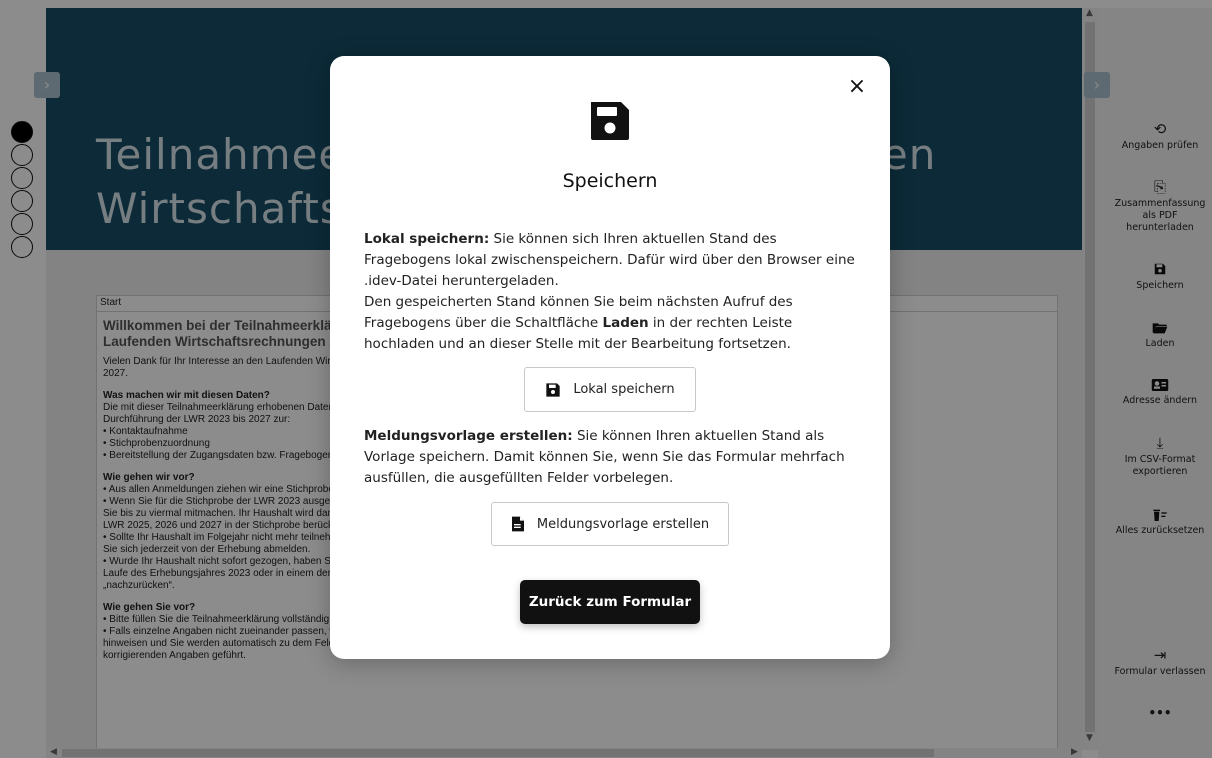 Image resolution: width=1212 pixels, height=758 pixels. I want to click on file-icon, so click(517, 524).